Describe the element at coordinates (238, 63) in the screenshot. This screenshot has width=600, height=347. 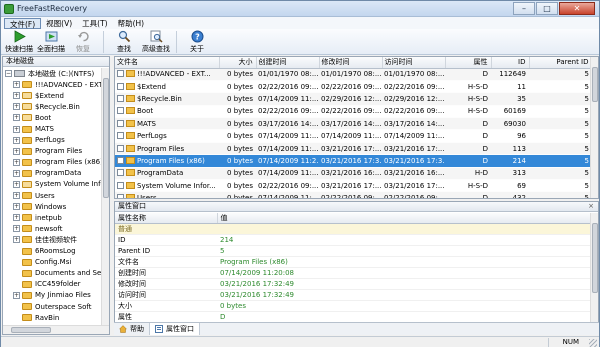
I see `column-header-size: 大小` at that location.